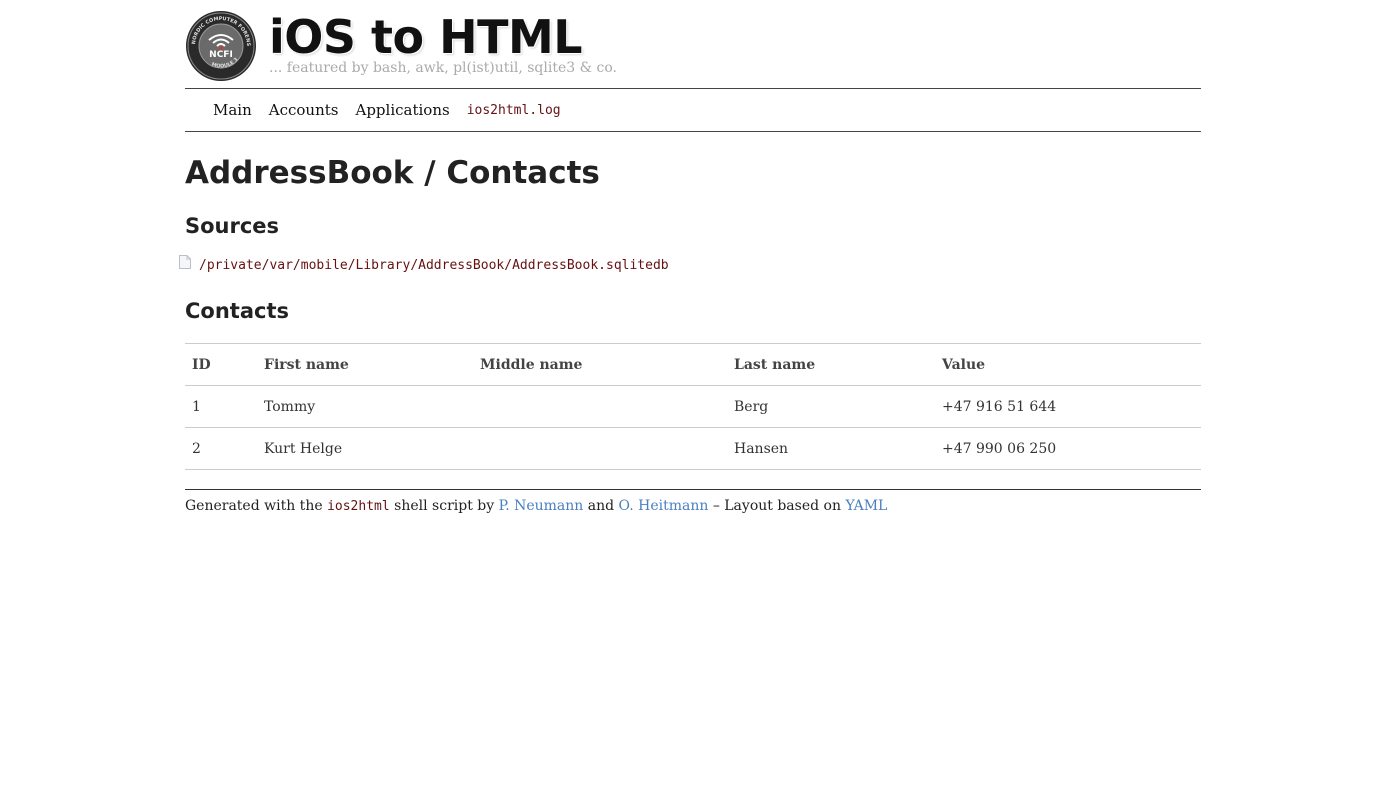  What do you see at coordinates (221, 406) in the screenshot?
I see `cell-id: 1` at bounding box center [221, 406].